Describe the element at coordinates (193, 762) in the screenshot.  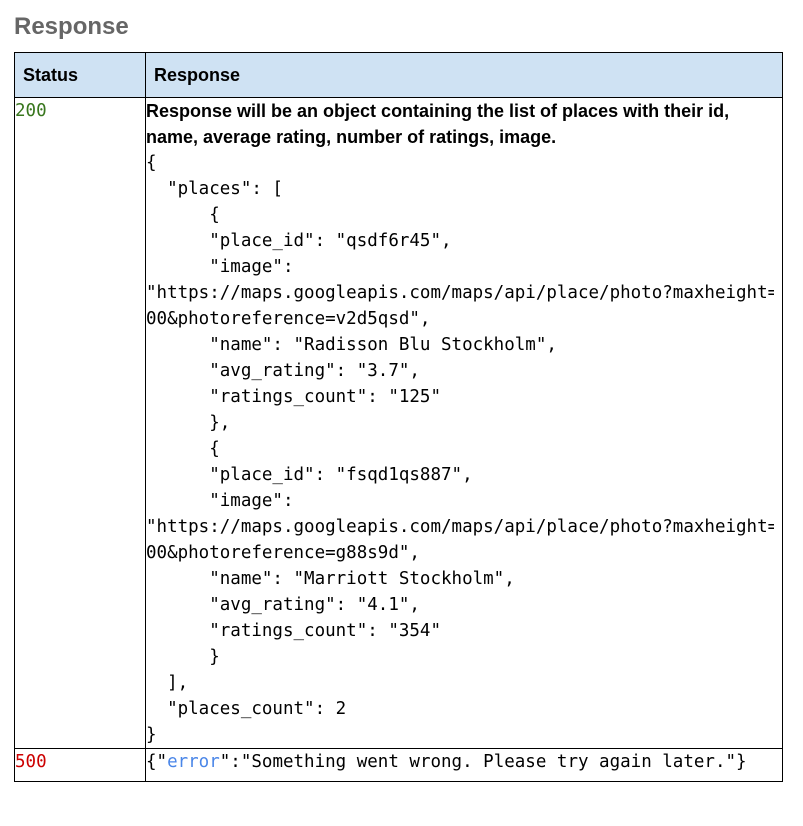
I see `error-json-key: error` at that location.